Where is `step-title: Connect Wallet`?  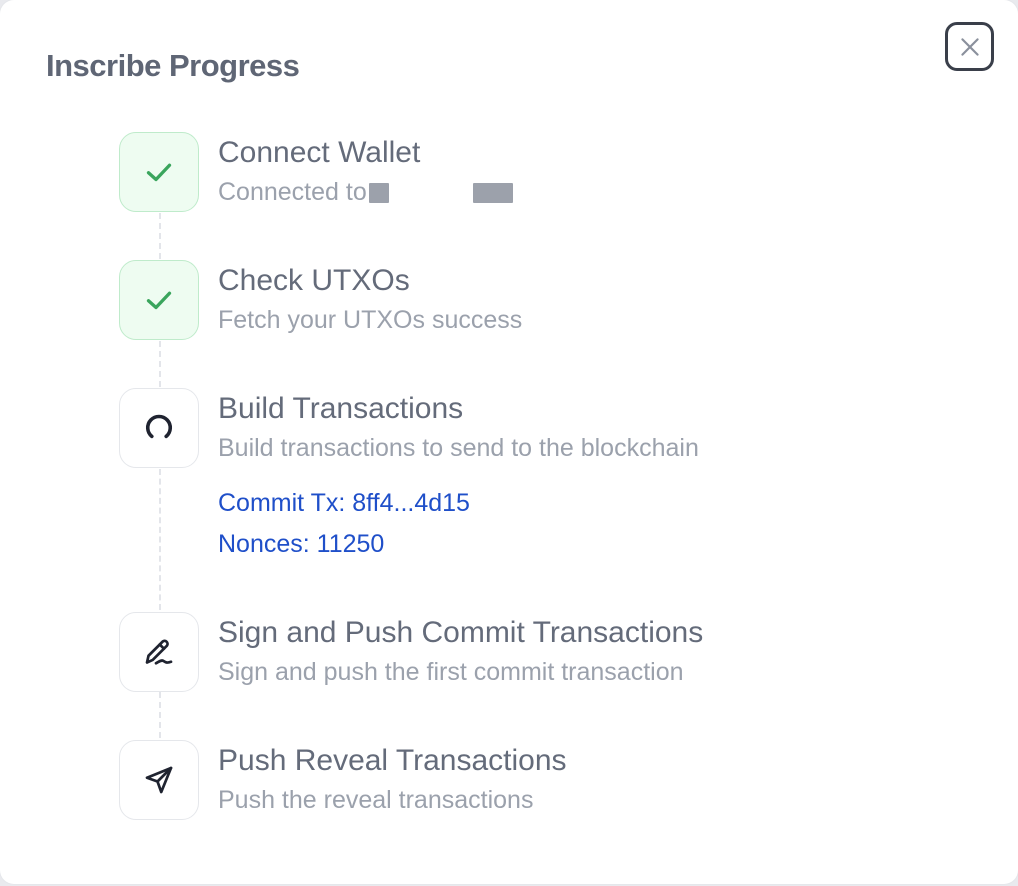
step-title: Connect Wallet is located at coordinates (319, 152).